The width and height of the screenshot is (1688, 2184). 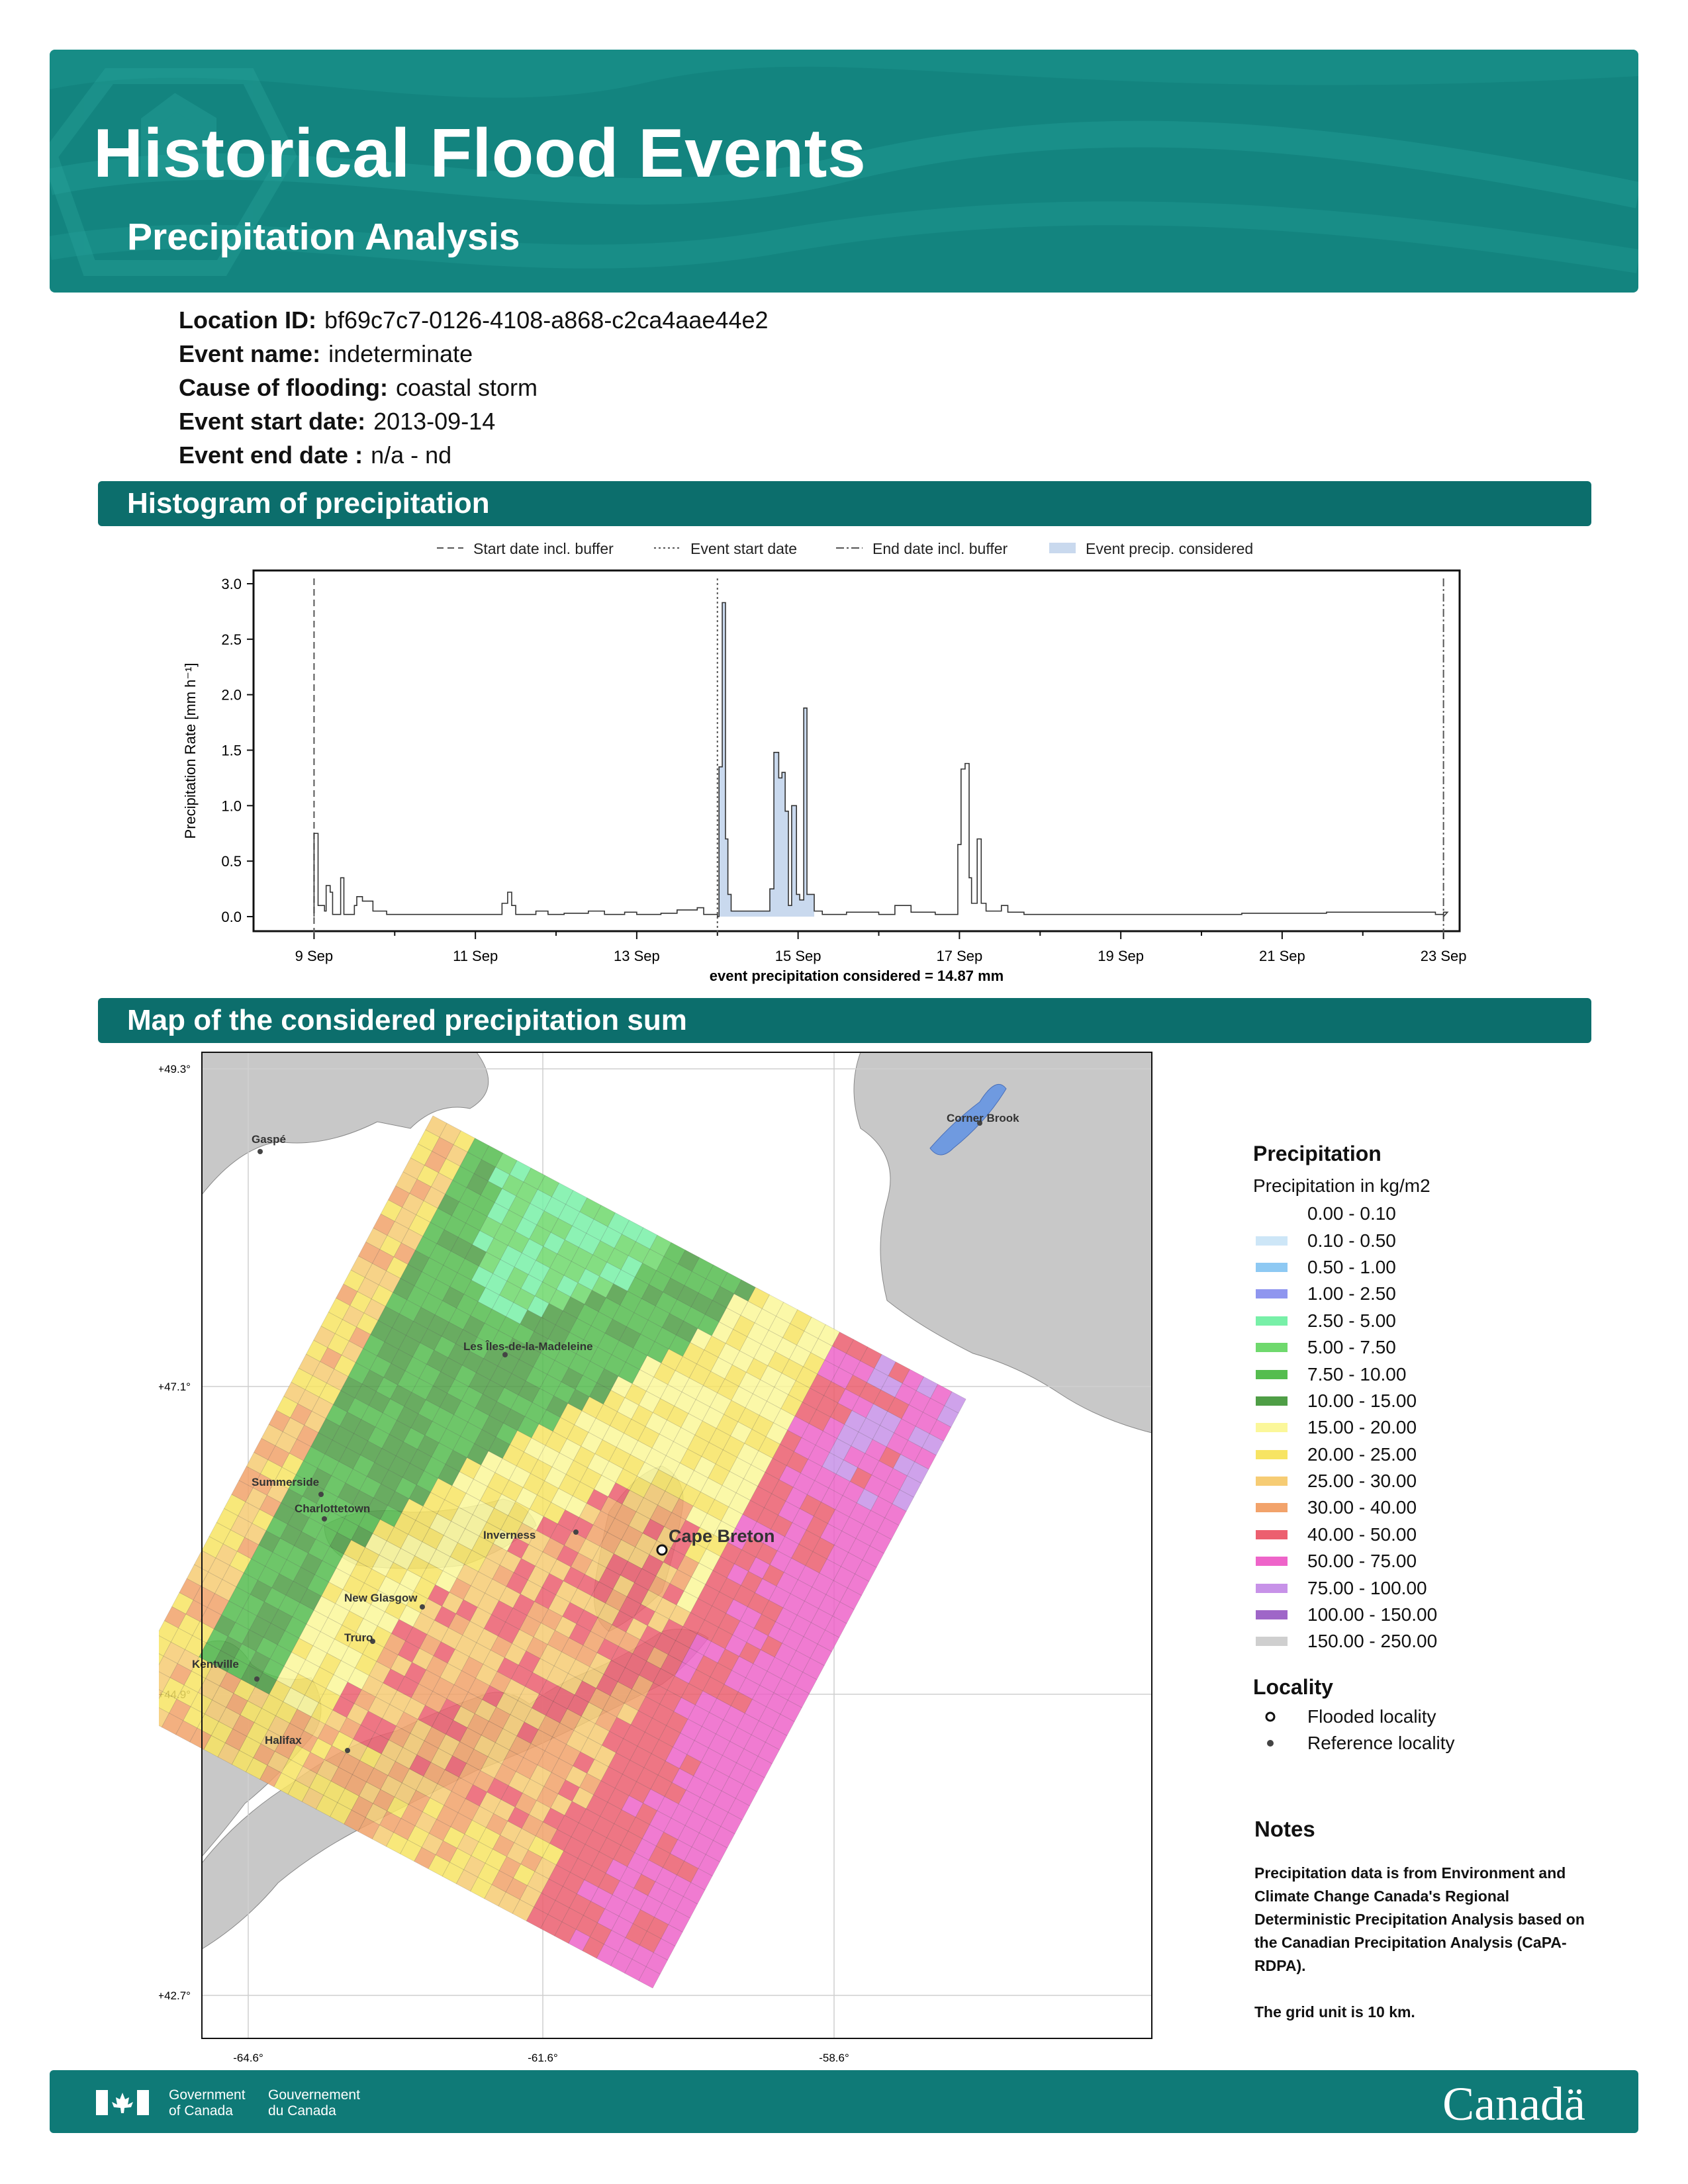 What do you see at coordinates (271, 455) in the screenshot?
I see `end-date-label: Event end date :` at bounding box center [271, 455].